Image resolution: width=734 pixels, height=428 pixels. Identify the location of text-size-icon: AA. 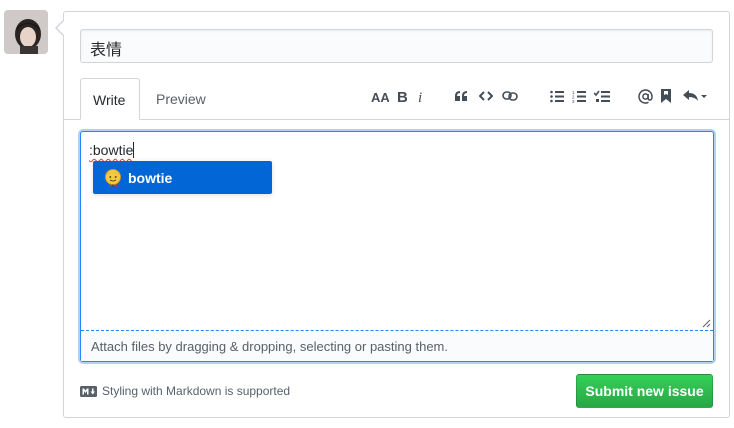
(380, 96).